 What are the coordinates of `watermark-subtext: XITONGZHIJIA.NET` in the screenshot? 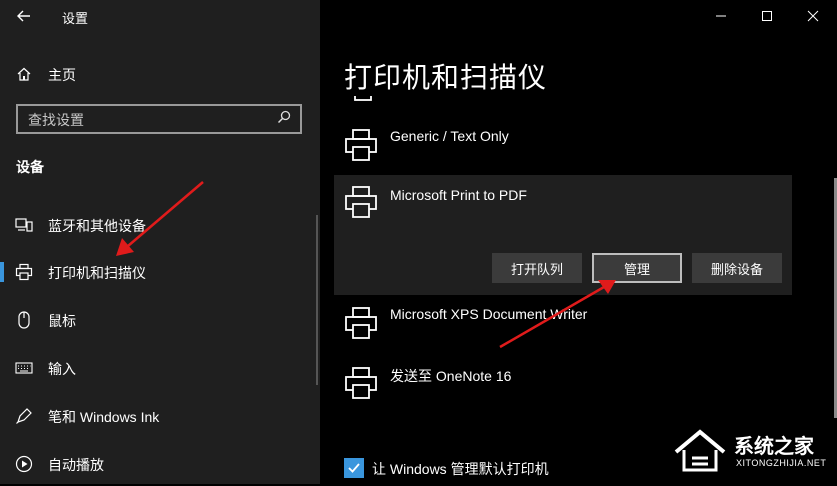 It's located at (781, 463).